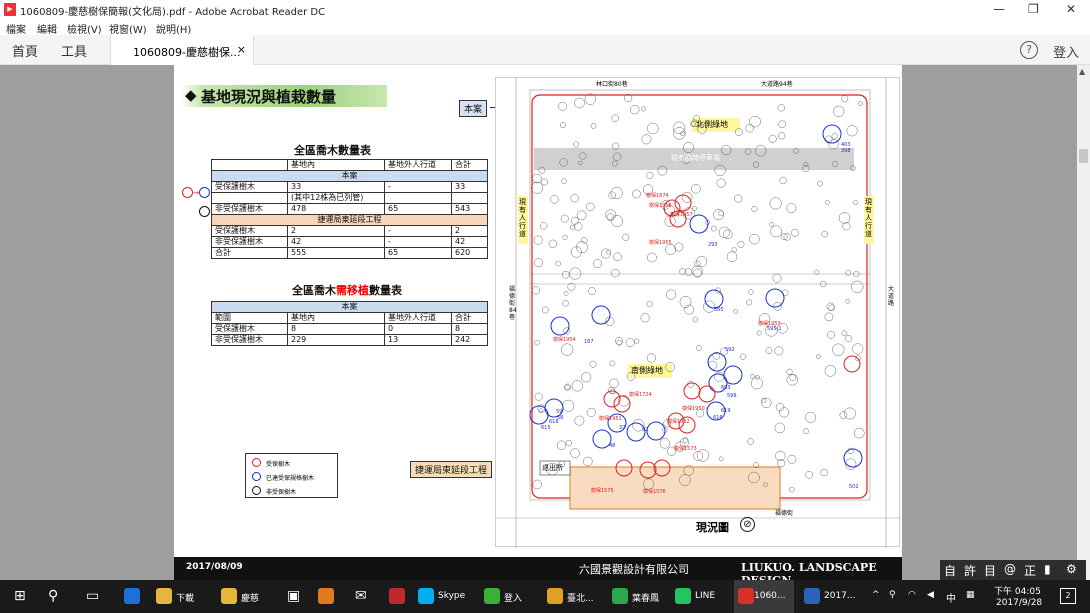  I want to click on home-tab: 首頁, so click(25, 50).